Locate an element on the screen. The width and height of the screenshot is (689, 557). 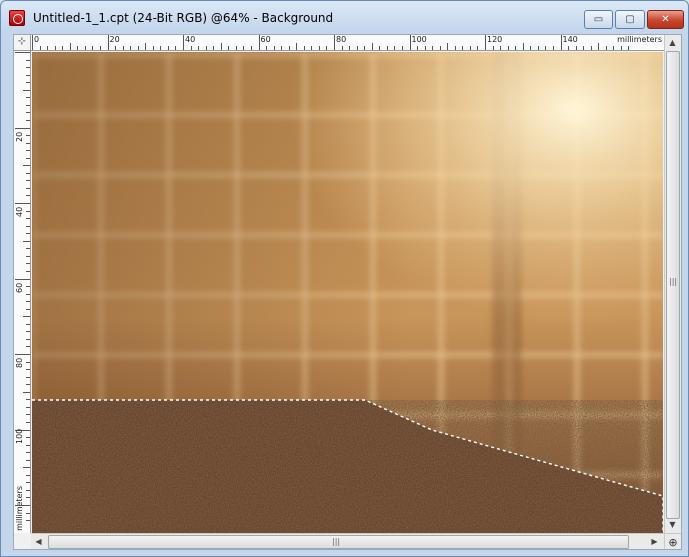
ruler-label: 100 is located at coordinates (419, 39).